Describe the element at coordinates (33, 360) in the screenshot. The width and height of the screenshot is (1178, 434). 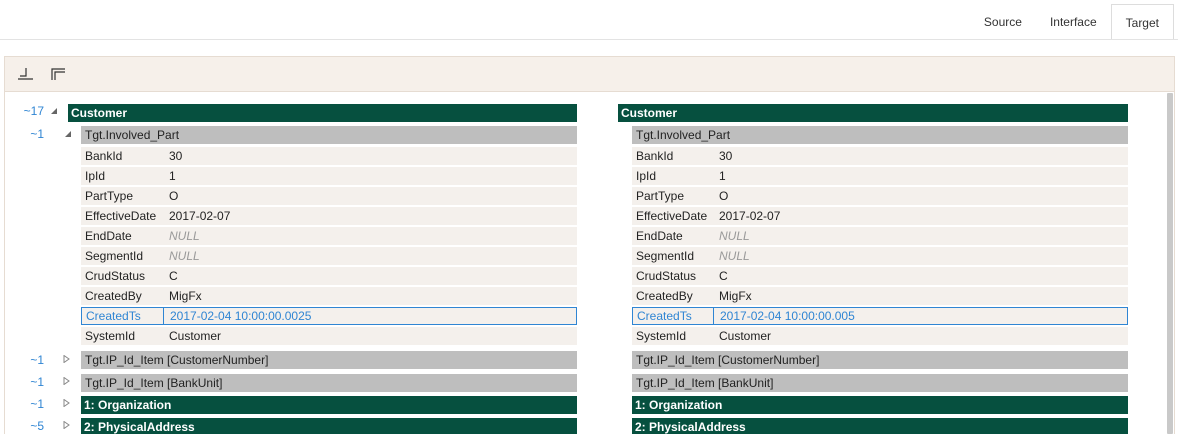
I see `diff-count-ip-id-customer: ~1` at that location.